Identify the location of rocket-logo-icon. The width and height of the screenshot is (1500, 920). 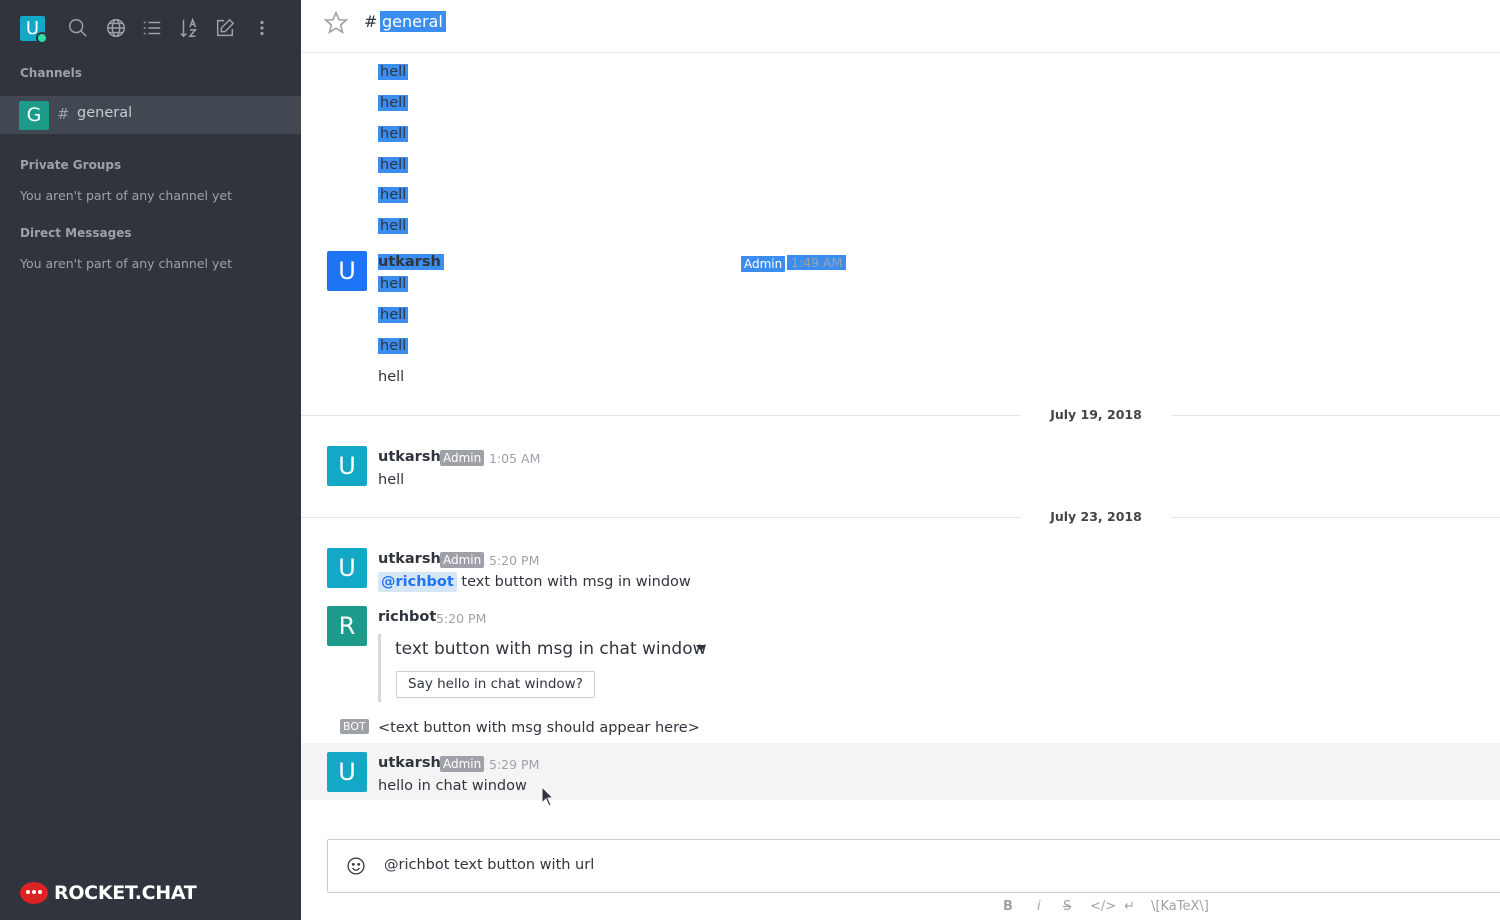
(34, 893).